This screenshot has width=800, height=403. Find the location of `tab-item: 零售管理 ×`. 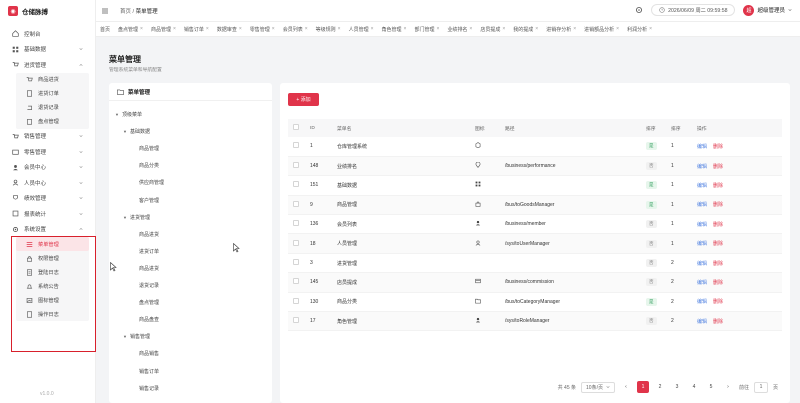

tab-item: 零售管理 × is located at coordinates (262, 29).